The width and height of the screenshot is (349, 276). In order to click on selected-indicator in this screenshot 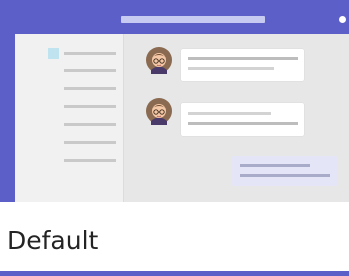, I will do `click(174, 273)`.